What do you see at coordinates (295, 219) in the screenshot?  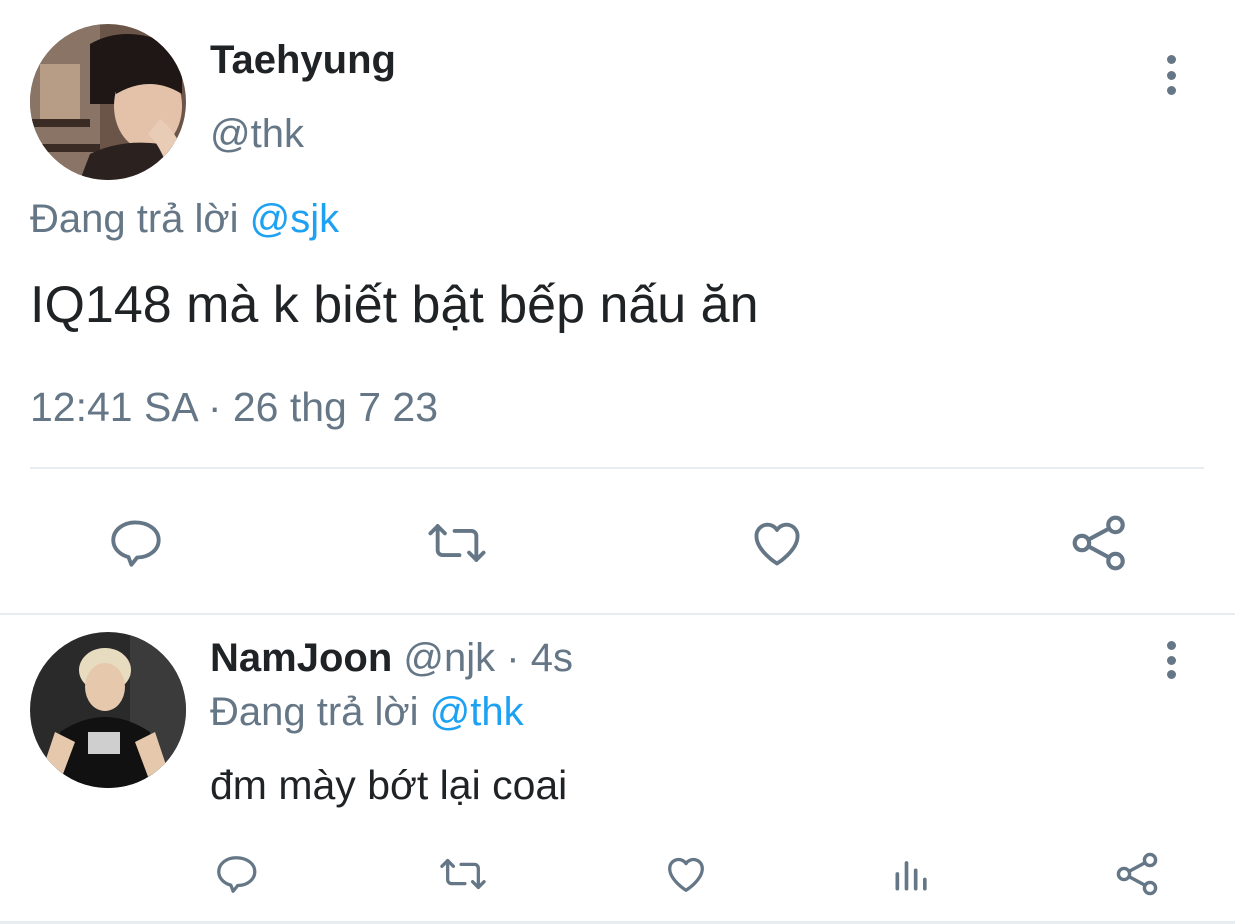 I see `replying-to-mention: @sjk` at bounding box center [295, 219].